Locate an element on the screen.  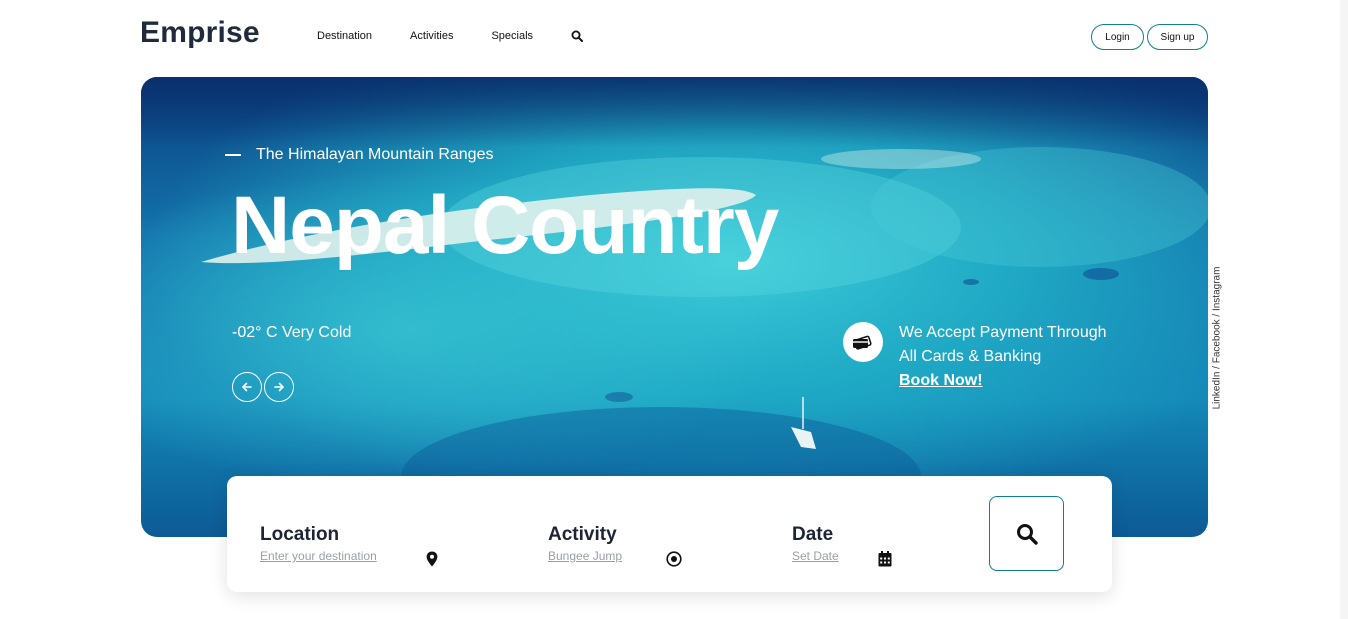
auth-buttons: Login Sign up is located at coordinates (1149, 37).